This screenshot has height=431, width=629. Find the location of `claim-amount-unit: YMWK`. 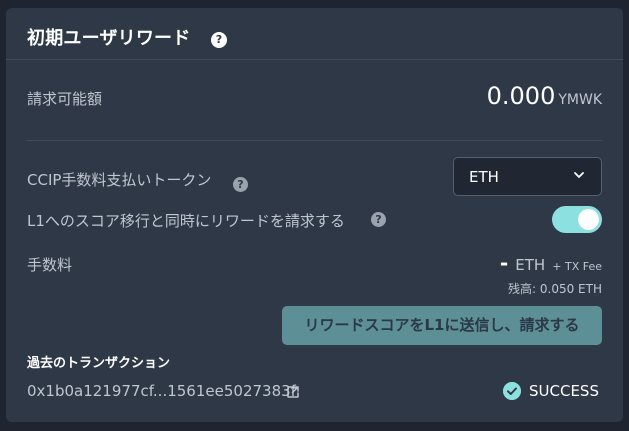

claim-amount-unit: YMWK is located at coordinates (580, 100).